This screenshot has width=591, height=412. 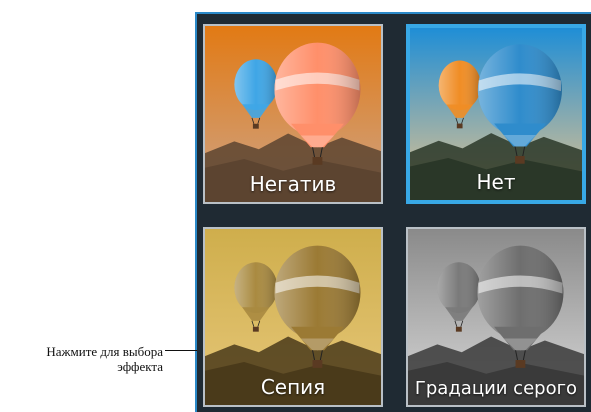 What do you see at coordinates (496, 182) in the screenshot?
I see `effect-label: Нет` at bounding box center [496, 182].